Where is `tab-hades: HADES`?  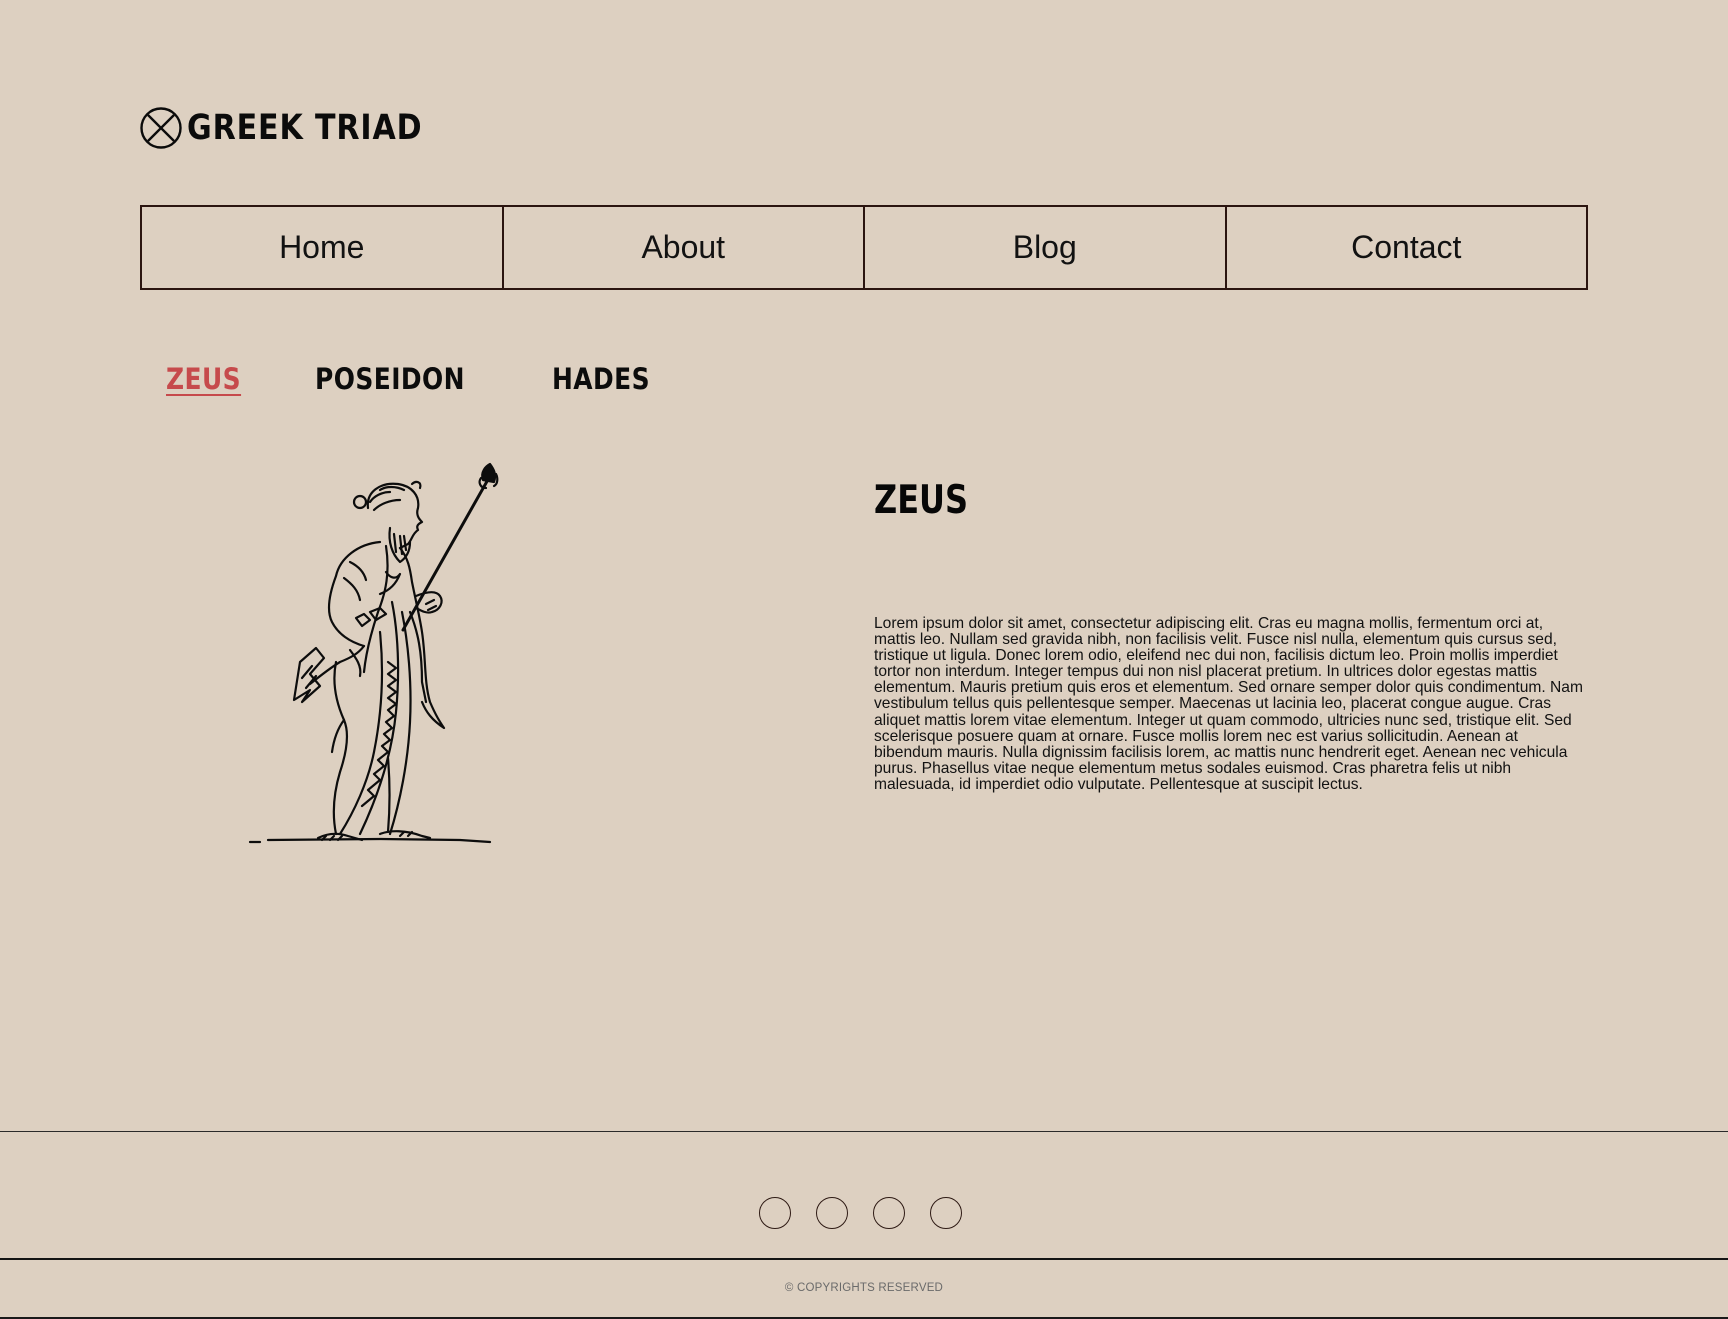 tab-hades: HADES is located at coordinates (601, 379).